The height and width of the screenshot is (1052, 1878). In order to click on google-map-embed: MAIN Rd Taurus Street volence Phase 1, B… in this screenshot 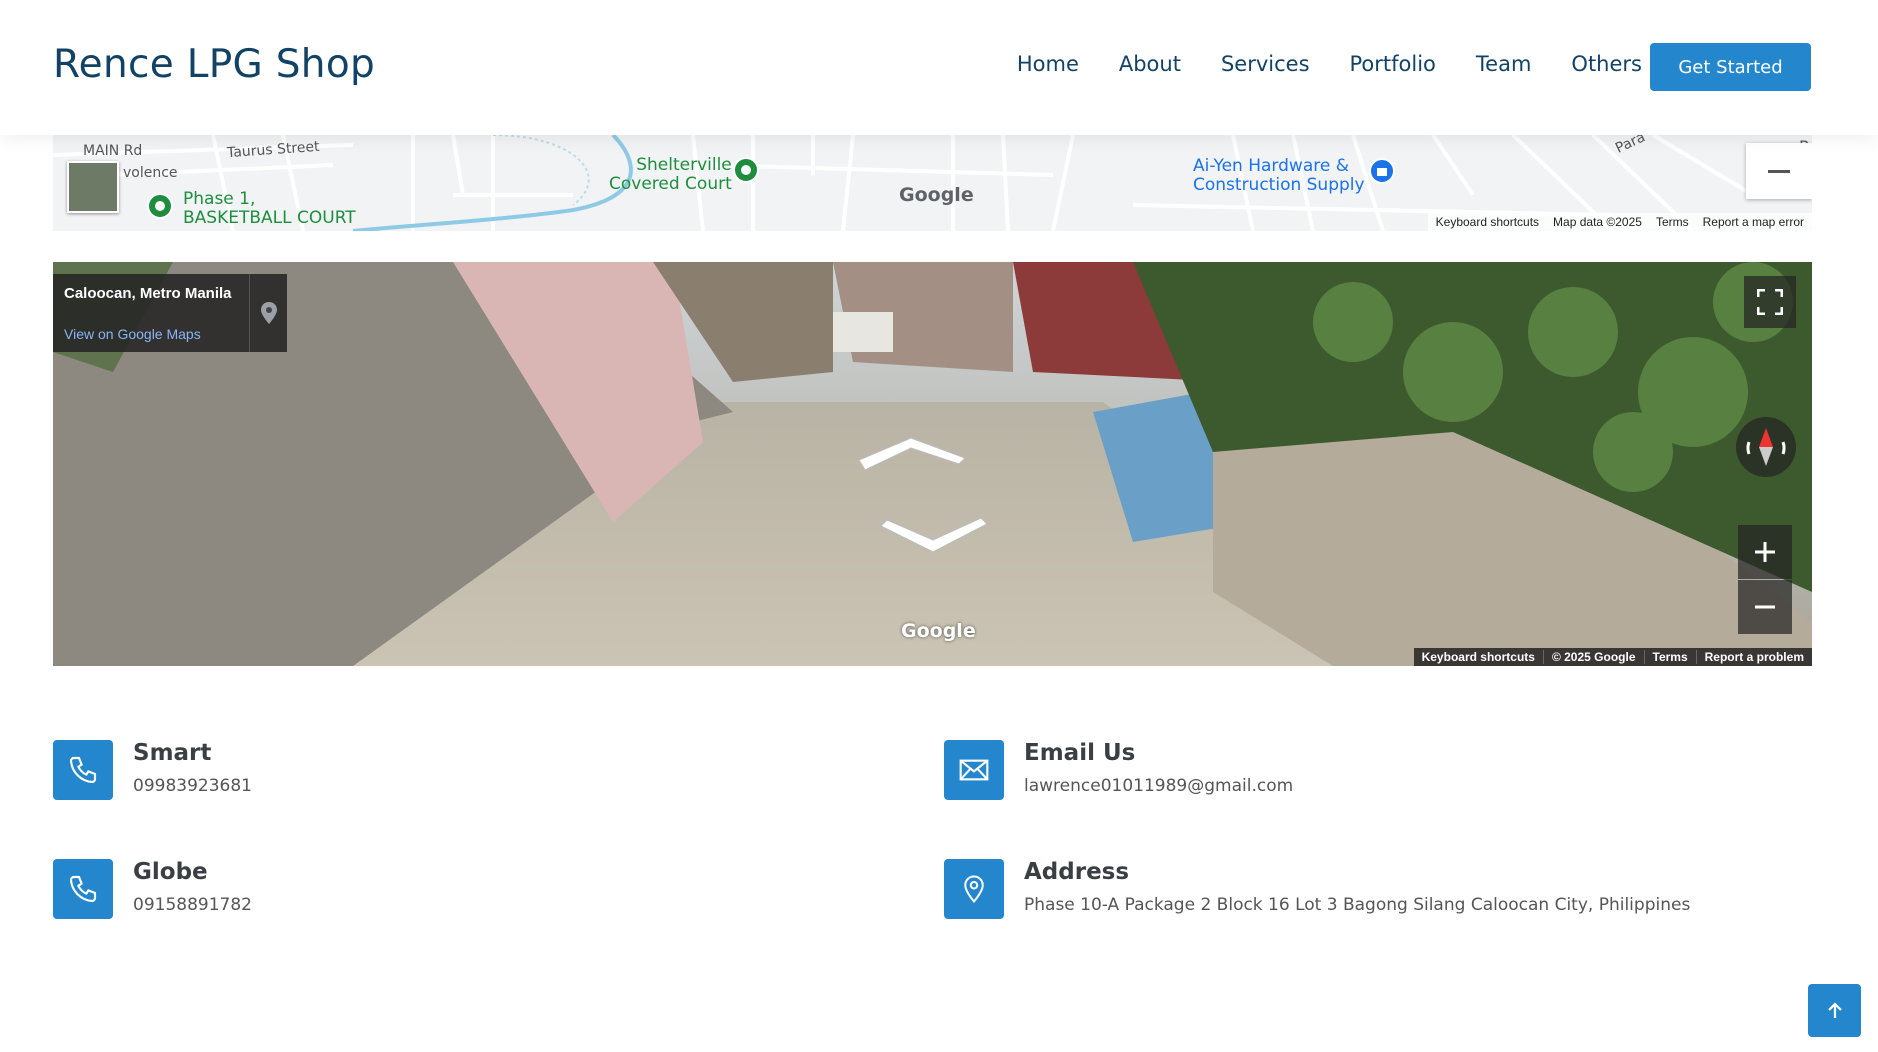, I will do `click(932, 183)`.